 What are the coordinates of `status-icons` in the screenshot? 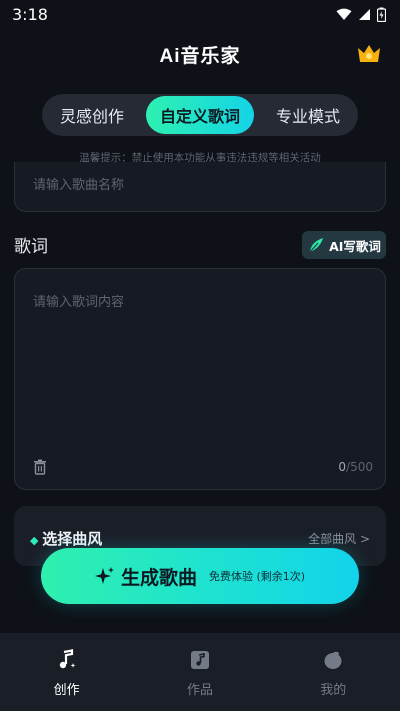 It's located at (361, 14).